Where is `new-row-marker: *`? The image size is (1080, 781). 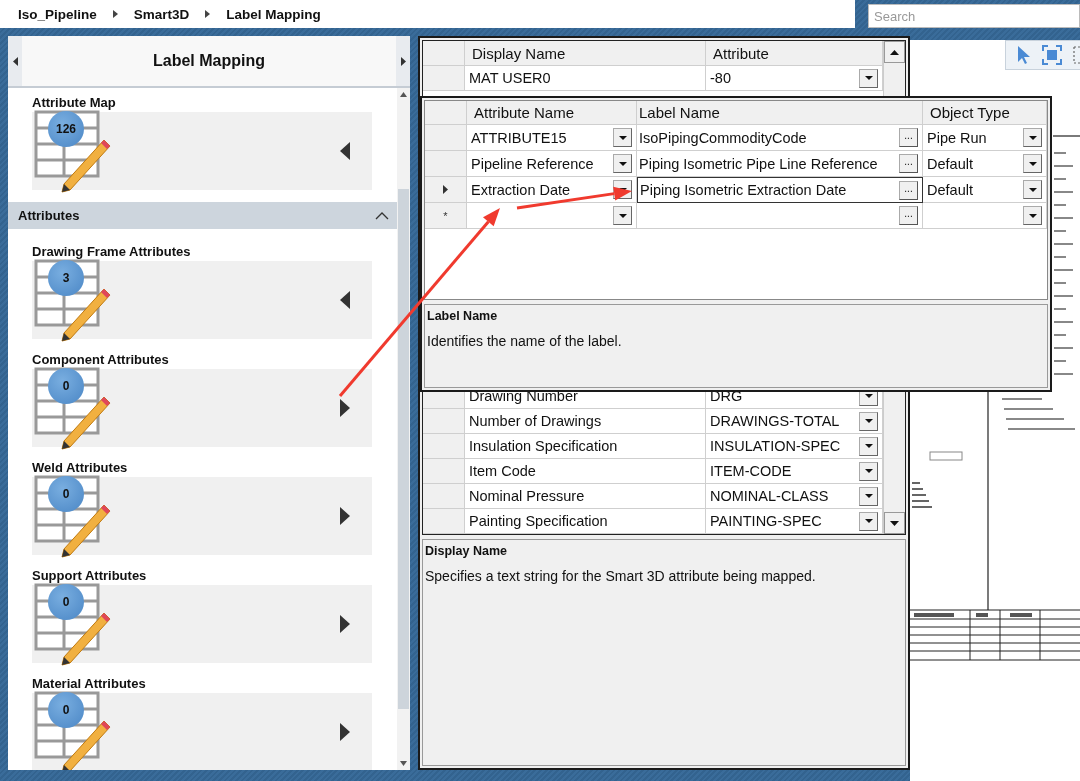 new-row-marker: * is located at coordinates (445, 215).